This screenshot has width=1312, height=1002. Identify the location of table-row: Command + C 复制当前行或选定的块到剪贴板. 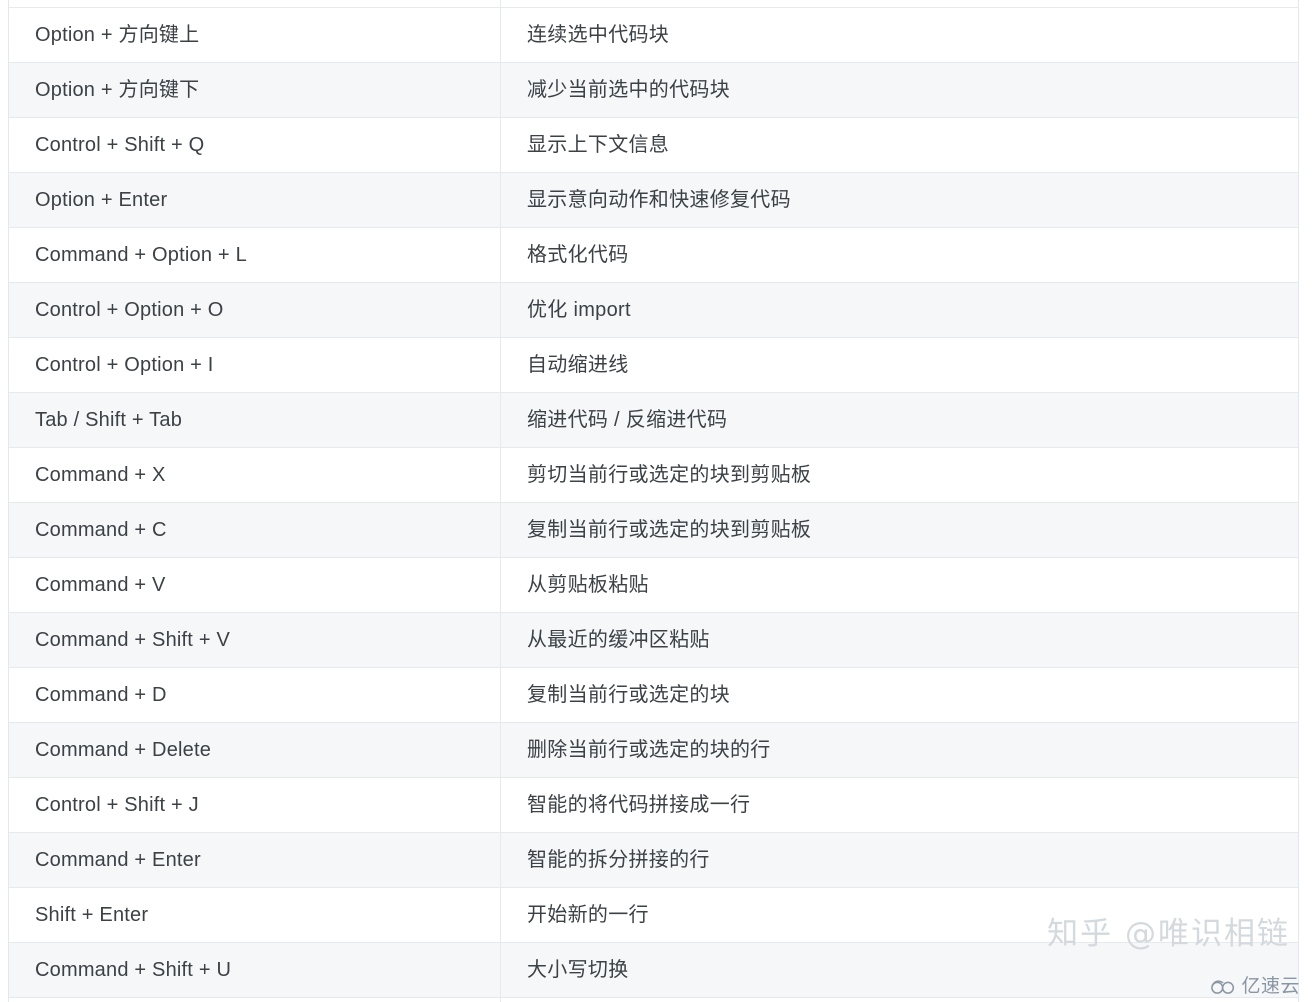
(653, 530).